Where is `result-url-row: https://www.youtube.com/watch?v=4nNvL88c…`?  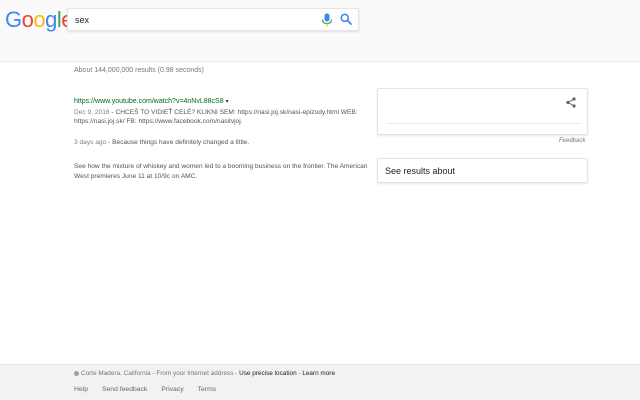
result-url-row: https://www.youtube.com/watch?v=4nNvL88c… is located at coordinates (224, 102).